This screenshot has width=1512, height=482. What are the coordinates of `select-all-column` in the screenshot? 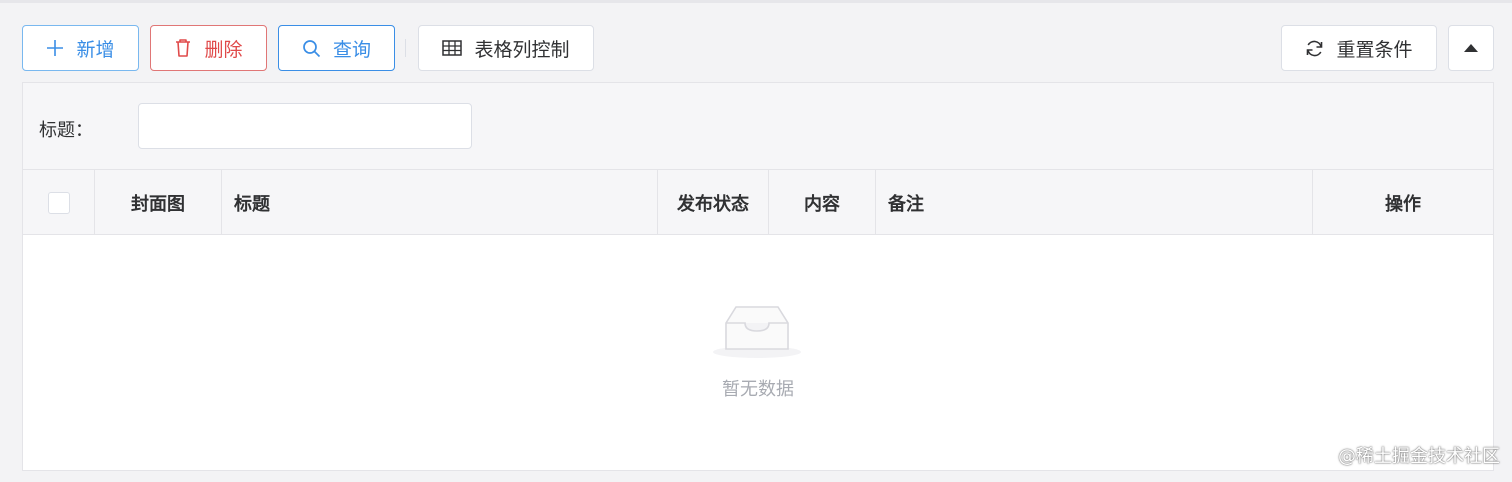 It's located at (59, 202).